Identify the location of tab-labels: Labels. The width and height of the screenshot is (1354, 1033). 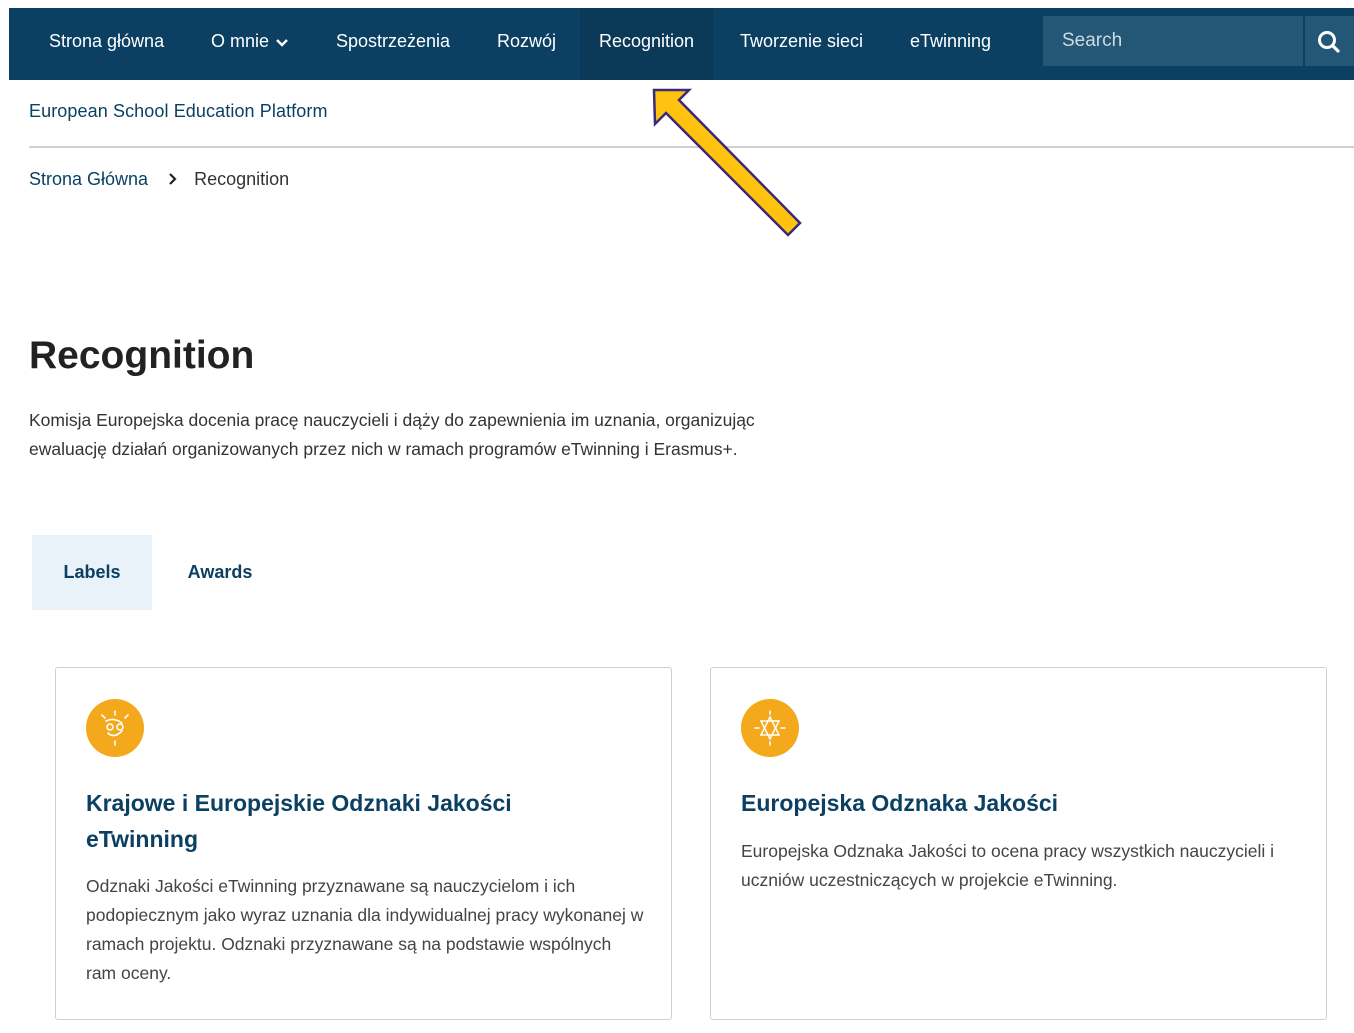
(92, 572).